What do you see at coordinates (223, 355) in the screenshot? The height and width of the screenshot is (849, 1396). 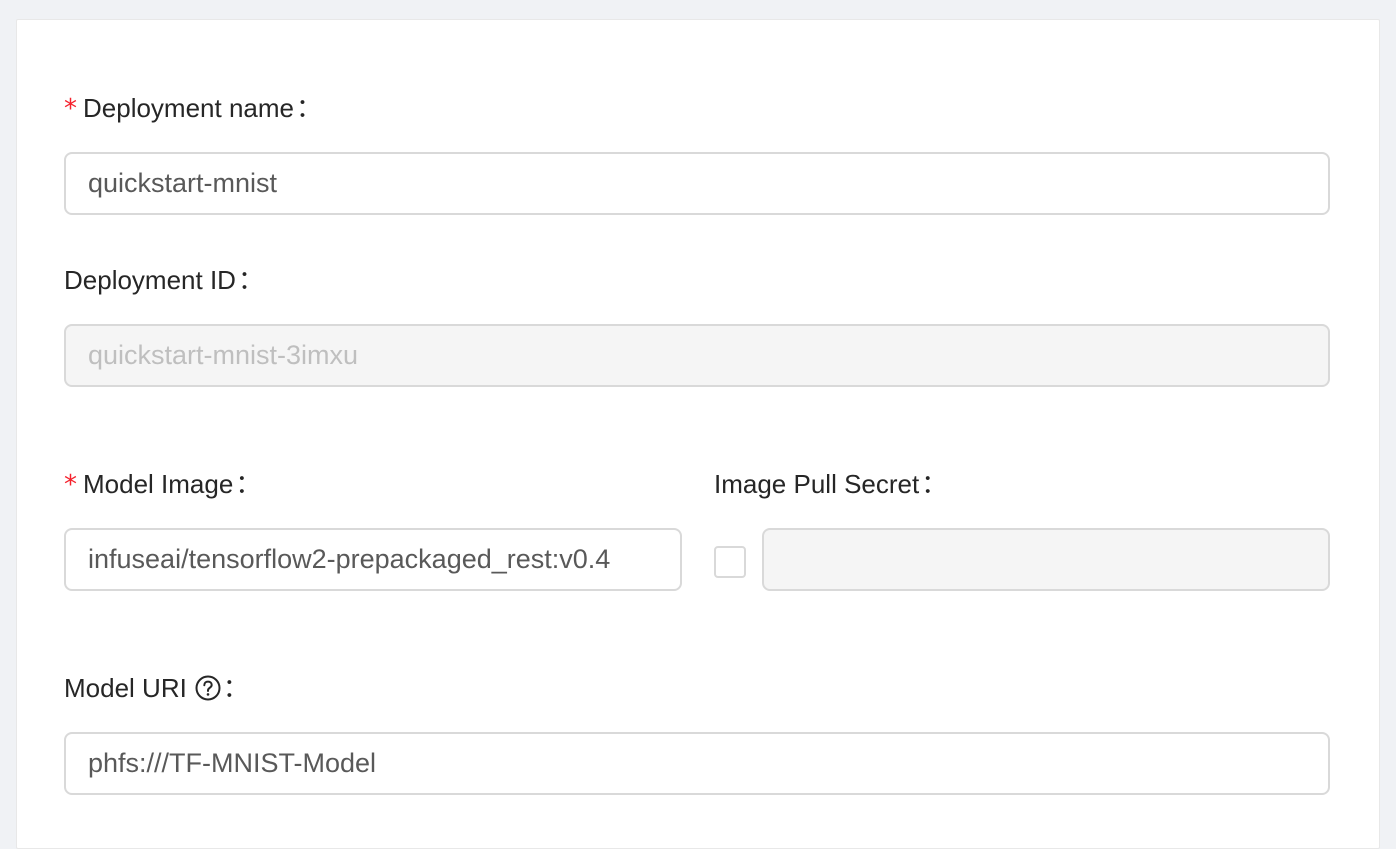 I see `deployment-id-value: quickstart-mnist-3imxu` at bounding box center [223, 355].